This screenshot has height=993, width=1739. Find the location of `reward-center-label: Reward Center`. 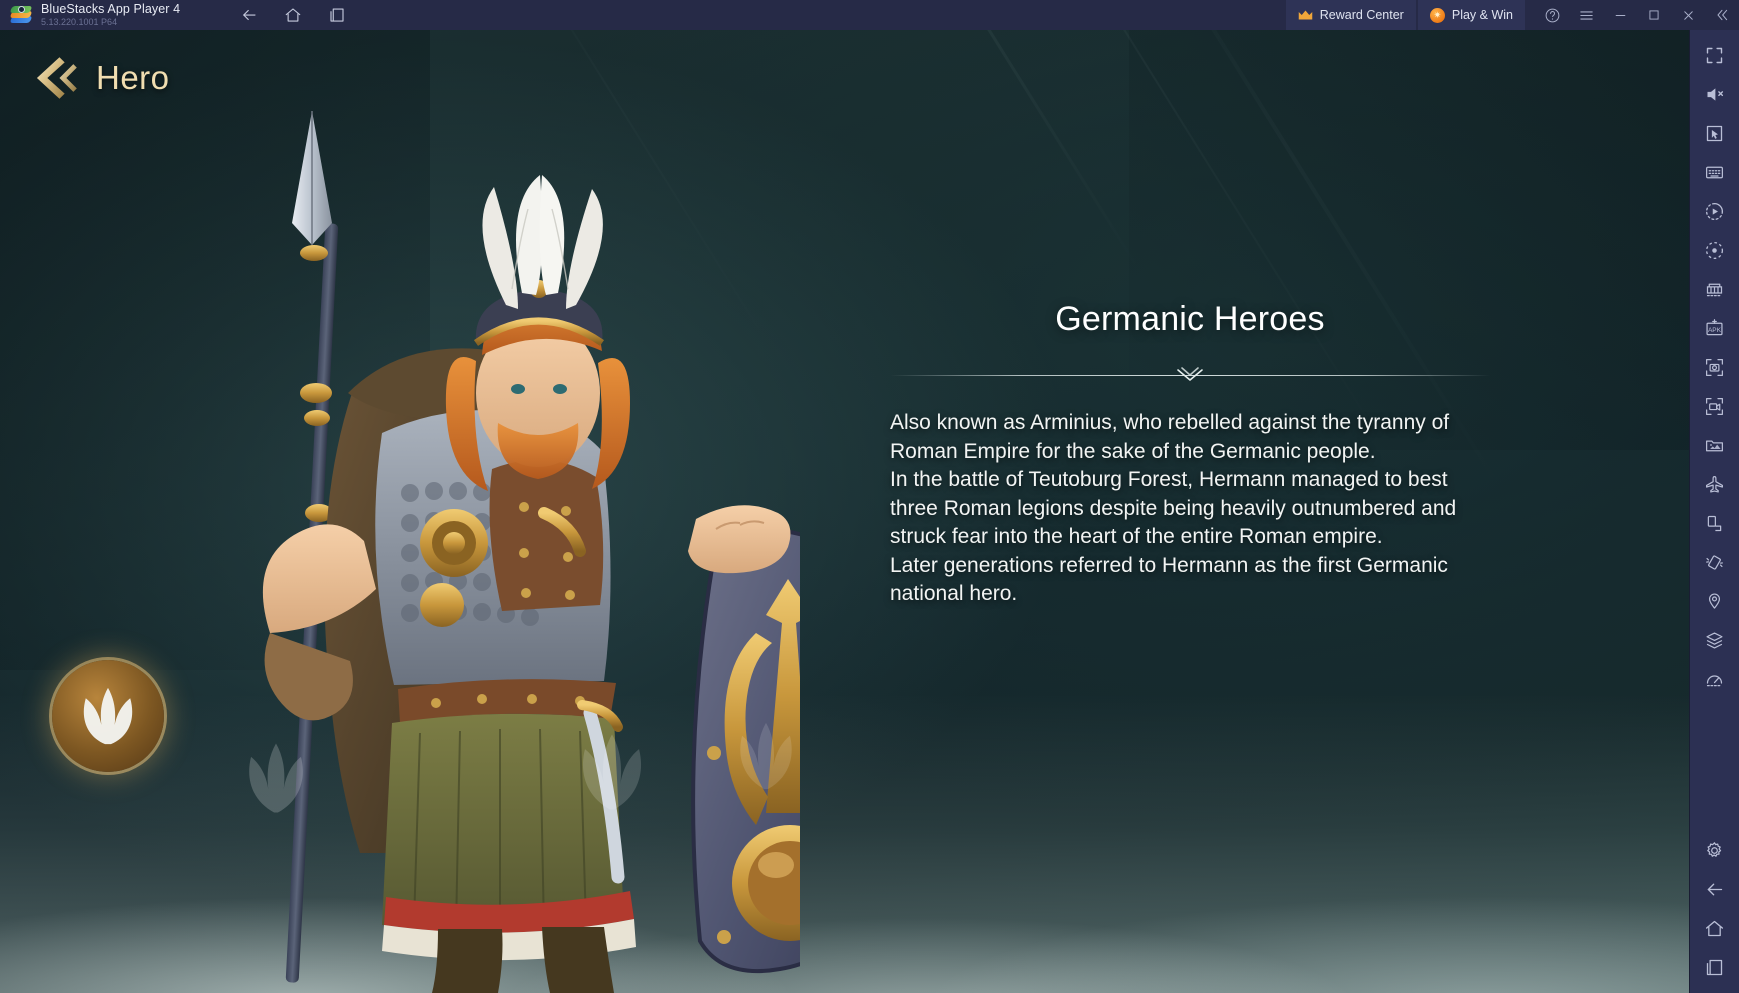

reward-center-label: Reward Center is located at coordinates (1361, 15).